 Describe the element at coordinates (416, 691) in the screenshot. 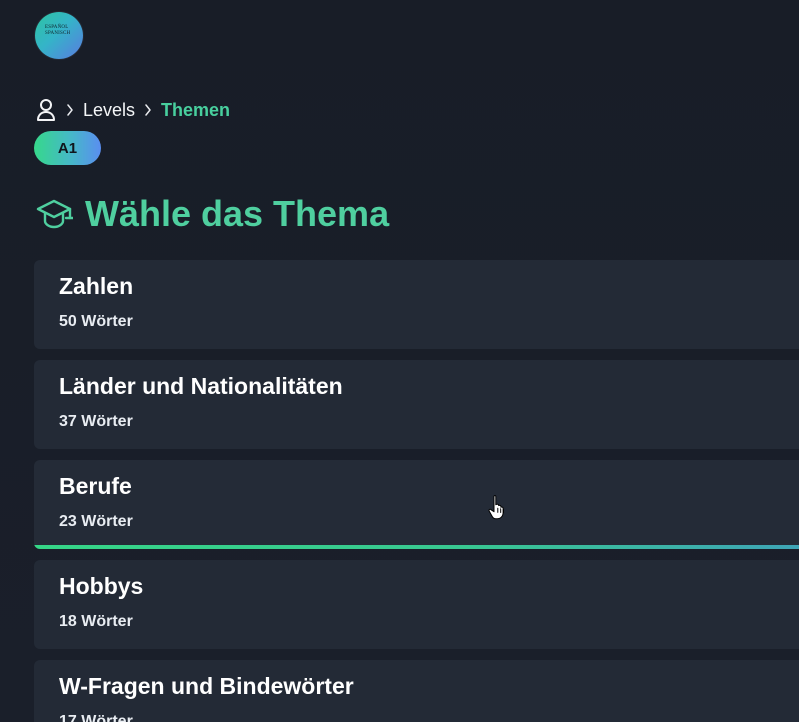

I see `topic-card-w-fragen-und-bindewoerter: W-Fragen und Bindewörter 17 Wörter` at that location.